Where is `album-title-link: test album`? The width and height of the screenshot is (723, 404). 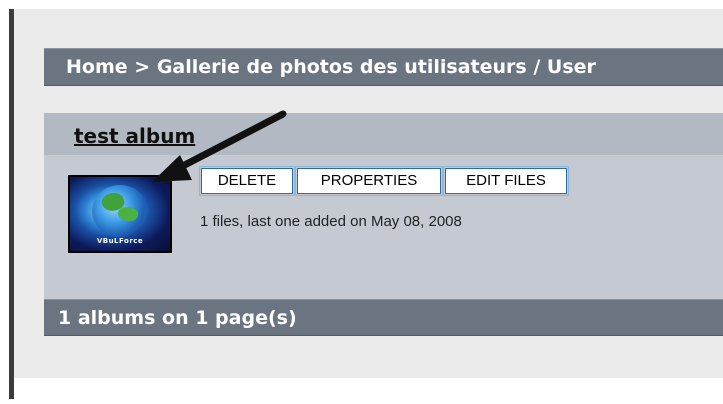
album-title-link: test album is located at coordinates (134, 136).